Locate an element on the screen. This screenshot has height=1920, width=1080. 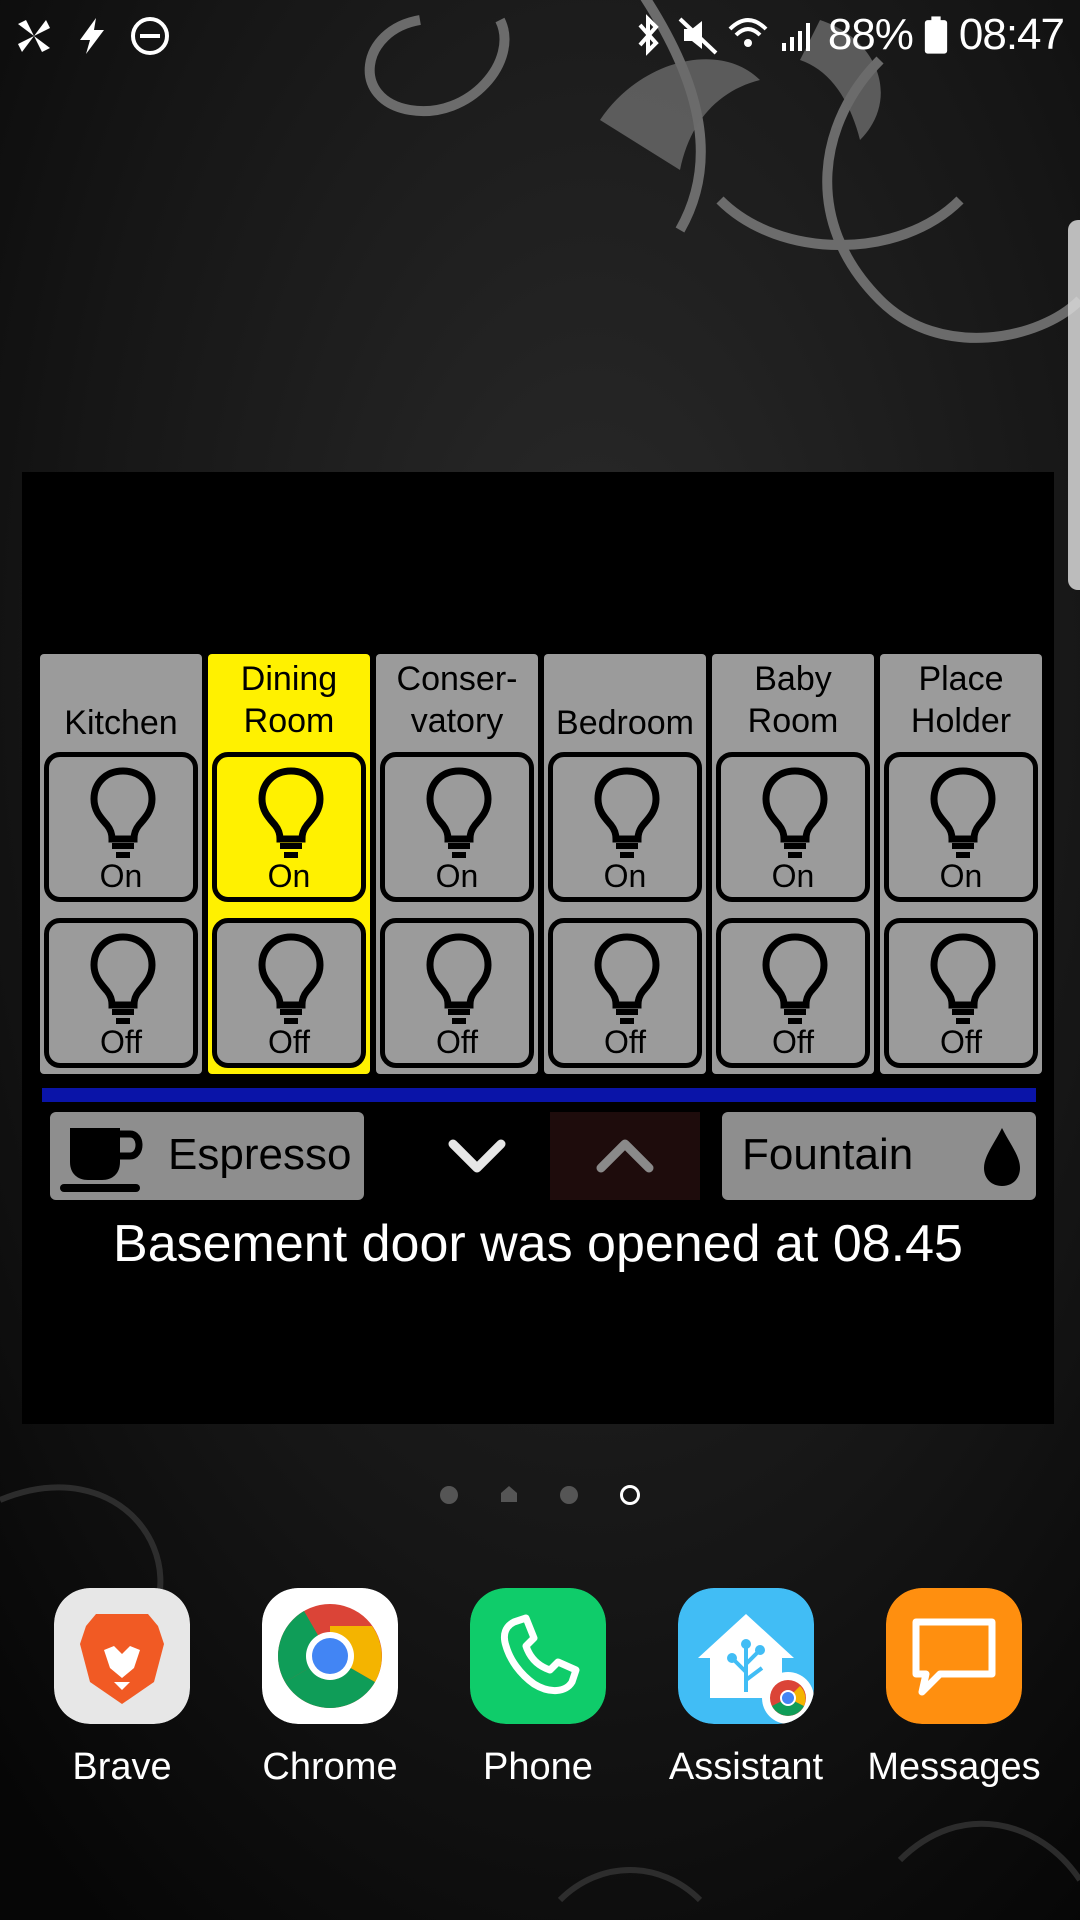
room-dining-room: Dining Room On Off is located at coordinates (289, 864).